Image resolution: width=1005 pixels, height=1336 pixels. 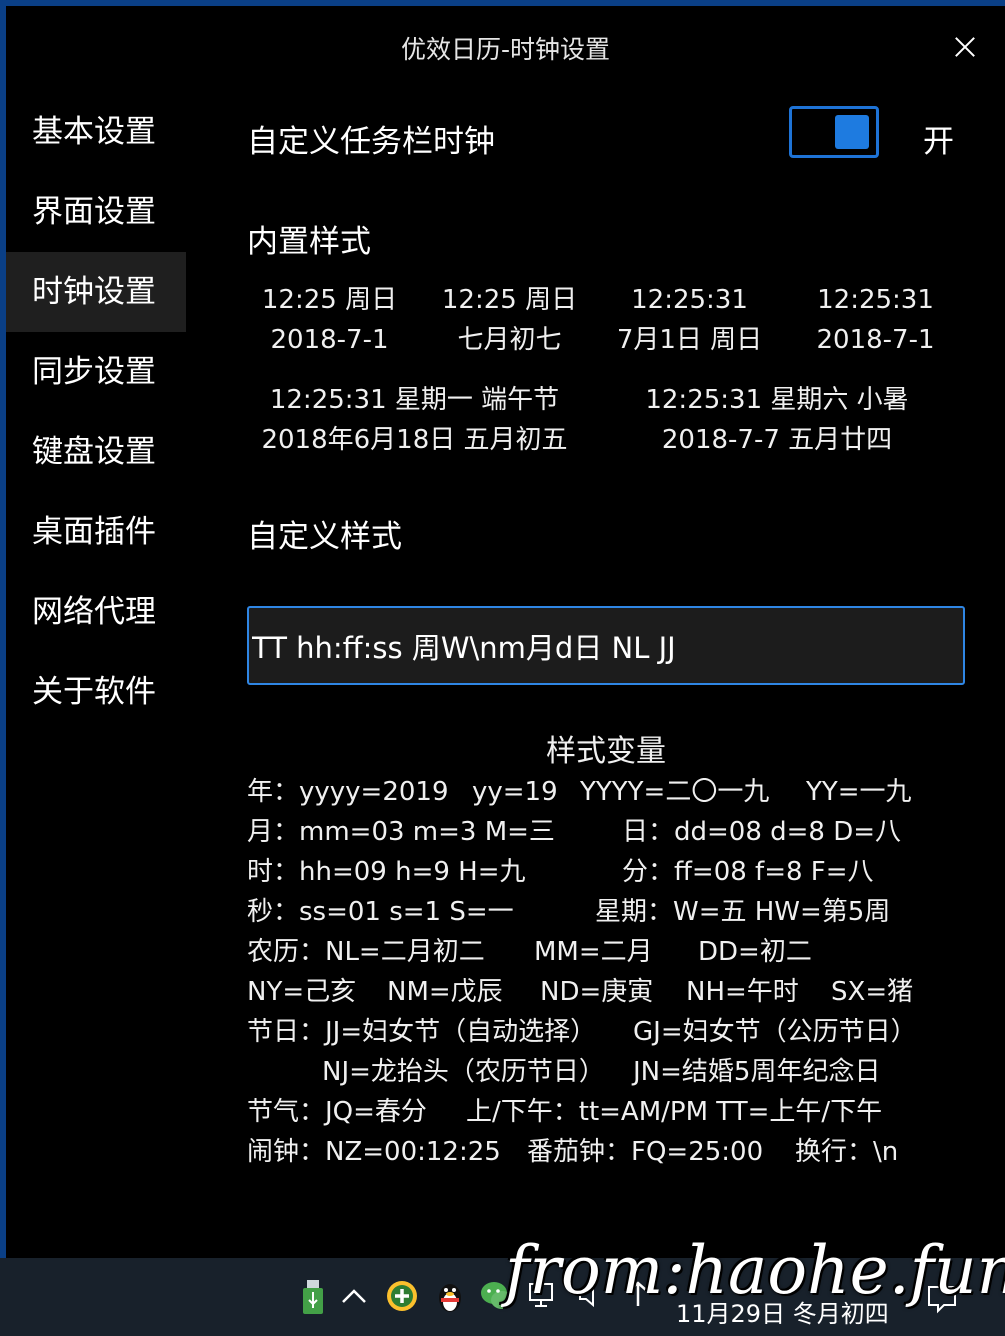 I want to click on var-line-festival: 节日：JJ=妇女节（自动选择） GJ=妇女节（公历节日）, so click(x=582, y=1032).